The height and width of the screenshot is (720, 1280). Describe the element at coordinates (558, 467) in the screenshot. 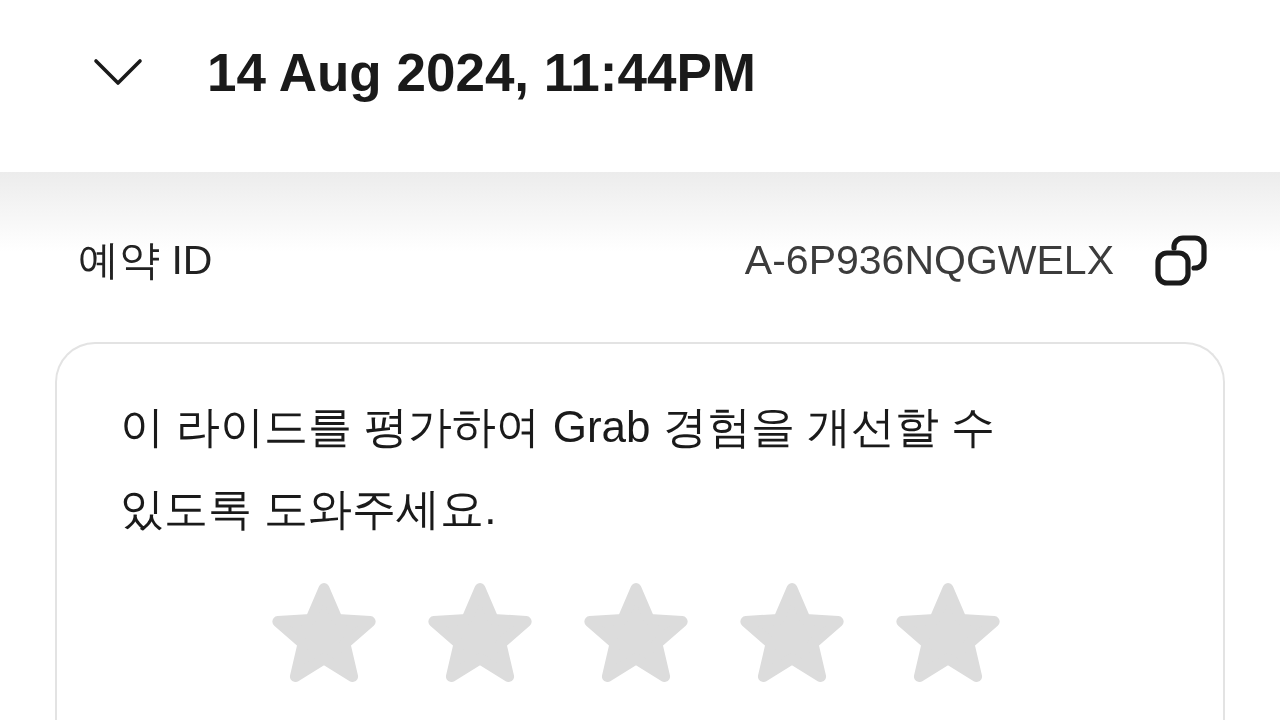

I see `rating-prompt: 이 라이드를 평가하여 Grab 경험을 개선할 수 있도록 도와주세요.` at that location.